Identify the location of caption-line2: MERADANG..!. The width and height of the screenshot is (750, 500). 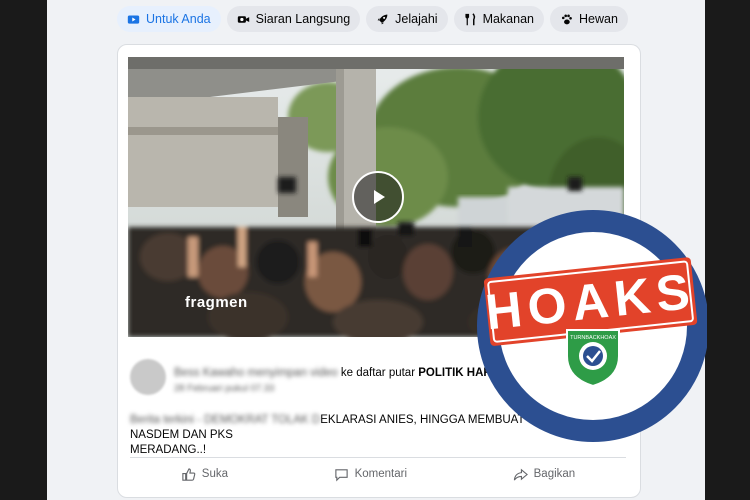
(168, 450).